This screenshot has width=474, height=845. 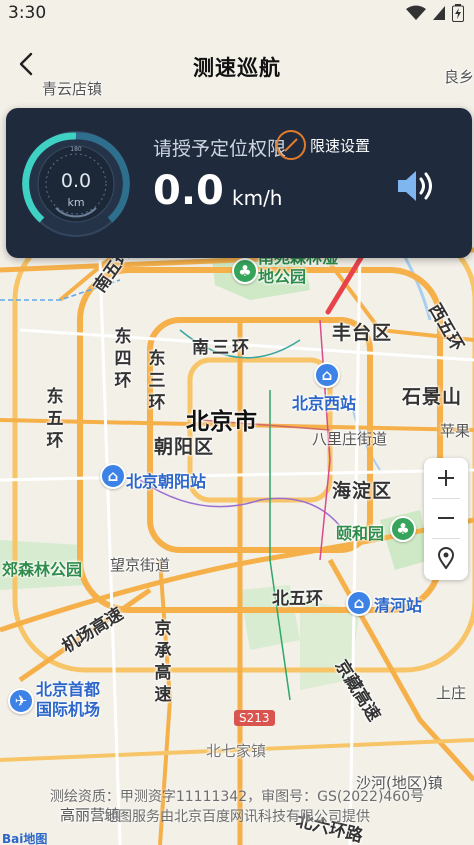 What do you see at coordinates (163, 662) in the screenshot?
I see `map-label-jingcheng: 京承高速` at bounding box center [163, 662].